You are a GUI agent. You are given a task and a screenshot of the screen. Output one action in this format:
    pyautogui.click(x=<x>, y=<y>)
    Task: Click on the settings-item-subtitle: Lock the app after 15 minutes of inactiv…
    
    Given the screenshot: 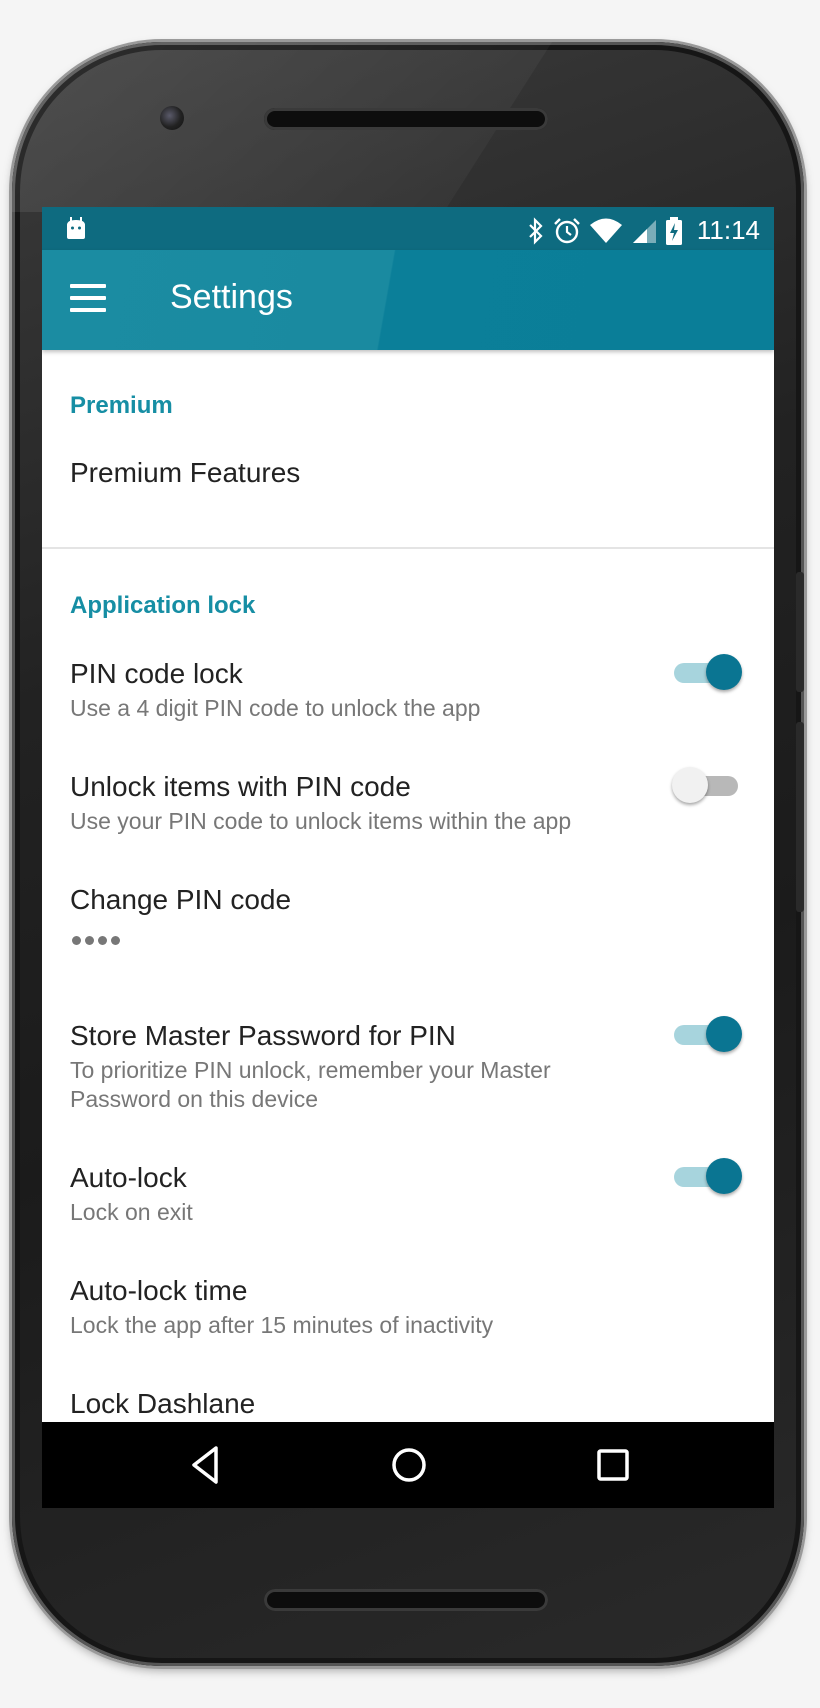 What is the action you would take?
    pyautogui.click(x=282, y=1325)
    